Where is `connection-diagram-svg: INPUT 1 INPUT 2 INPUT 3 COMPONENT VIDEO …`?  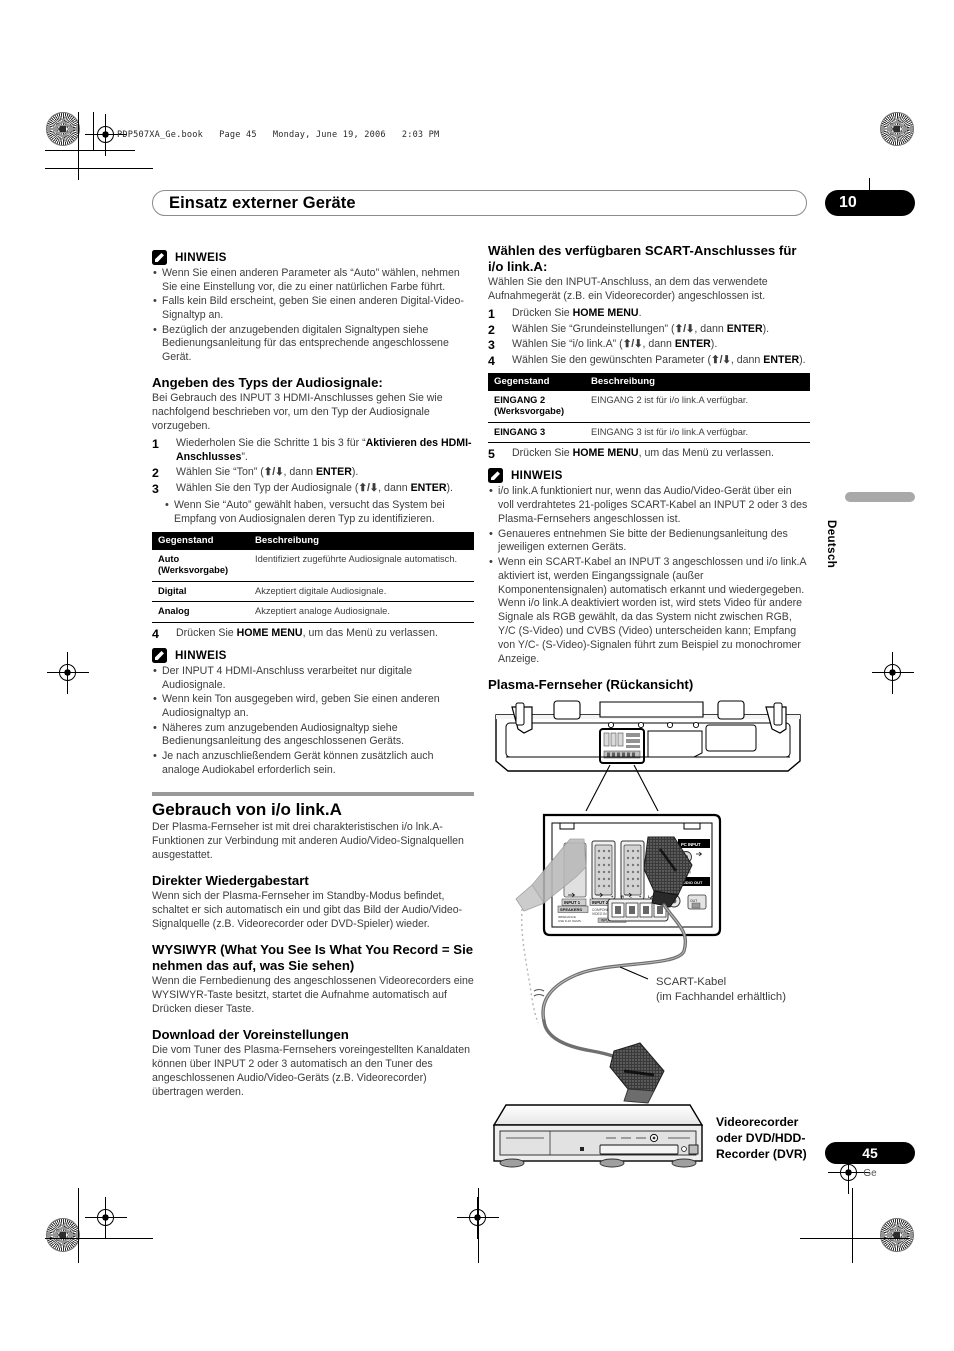 connection-diagram-svg: INPUT 1 INPUT 2 INPUT 3 COMPONENT VIDEO … is located at coordinates (648, 902).